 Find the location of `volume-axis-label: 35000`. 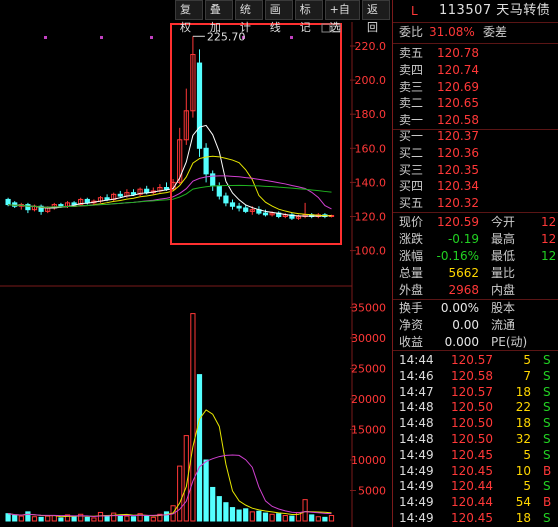

volume-axis-label: 35000 is located at coordinates (368, 308).